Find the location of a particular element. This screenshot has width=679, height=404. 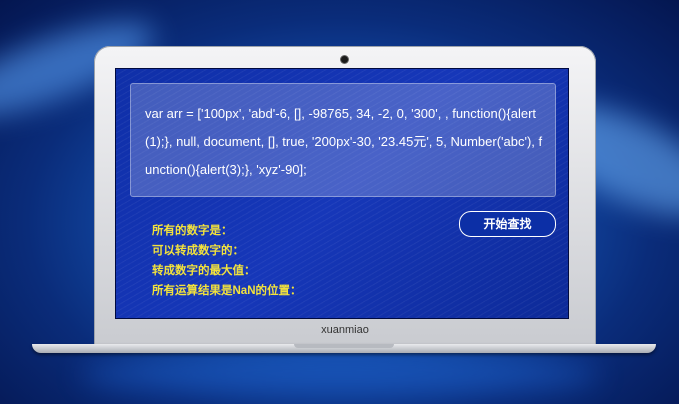

laptop-base is located at coordinates (344, 348).